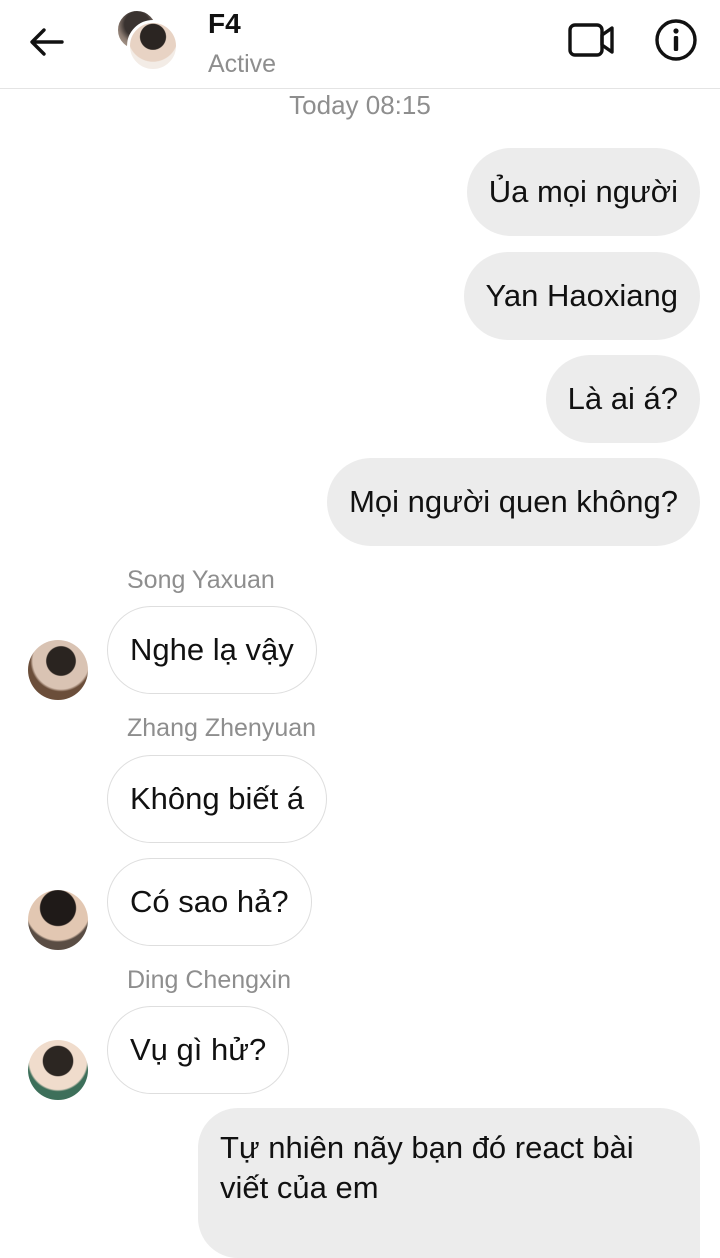  I want to click on sender-name: Zhang Zhenyuan, so click(222, 728).